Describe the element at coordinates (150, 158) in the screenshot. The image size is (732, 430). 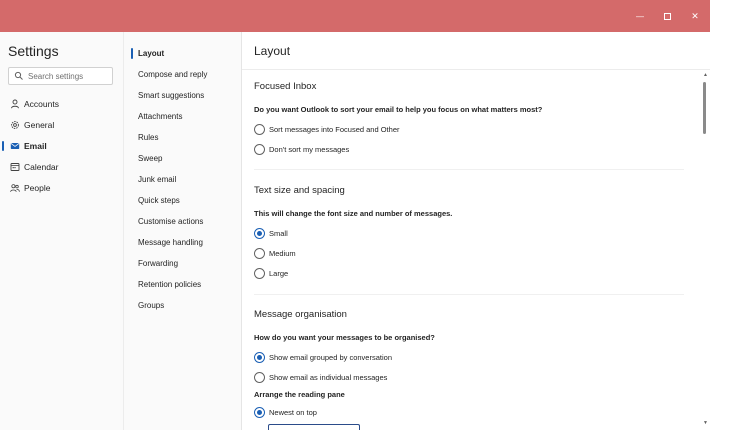
I see `subnav-item-sweep: Sweep` at that location.